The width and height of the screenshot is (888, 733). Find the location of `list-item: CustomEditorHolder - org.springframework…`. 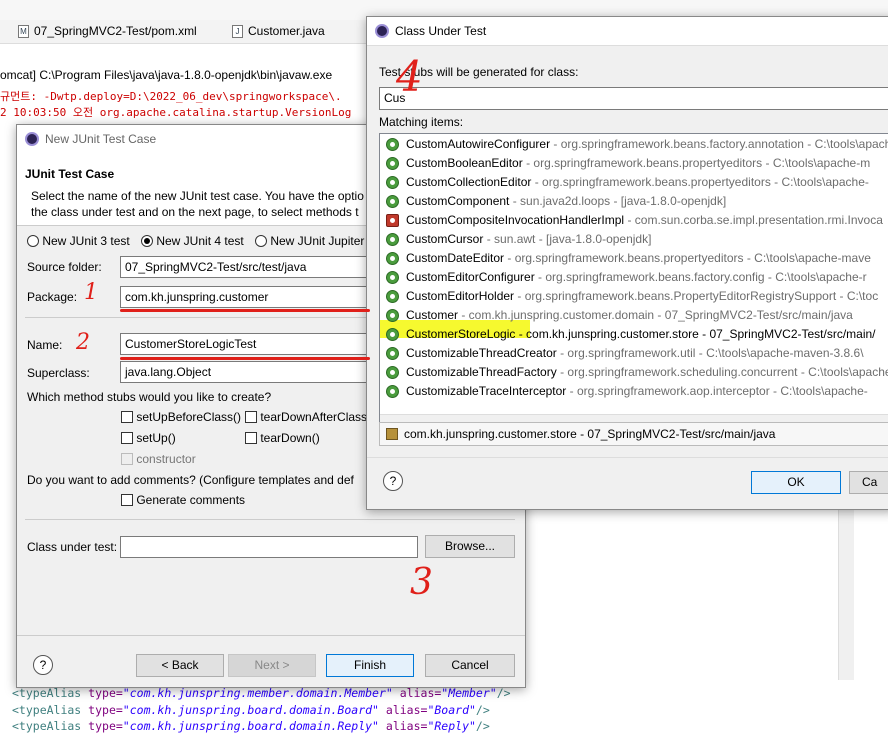

list-item: CustomEditorHolder - org.springframework… is located at coordinates (634, 296).